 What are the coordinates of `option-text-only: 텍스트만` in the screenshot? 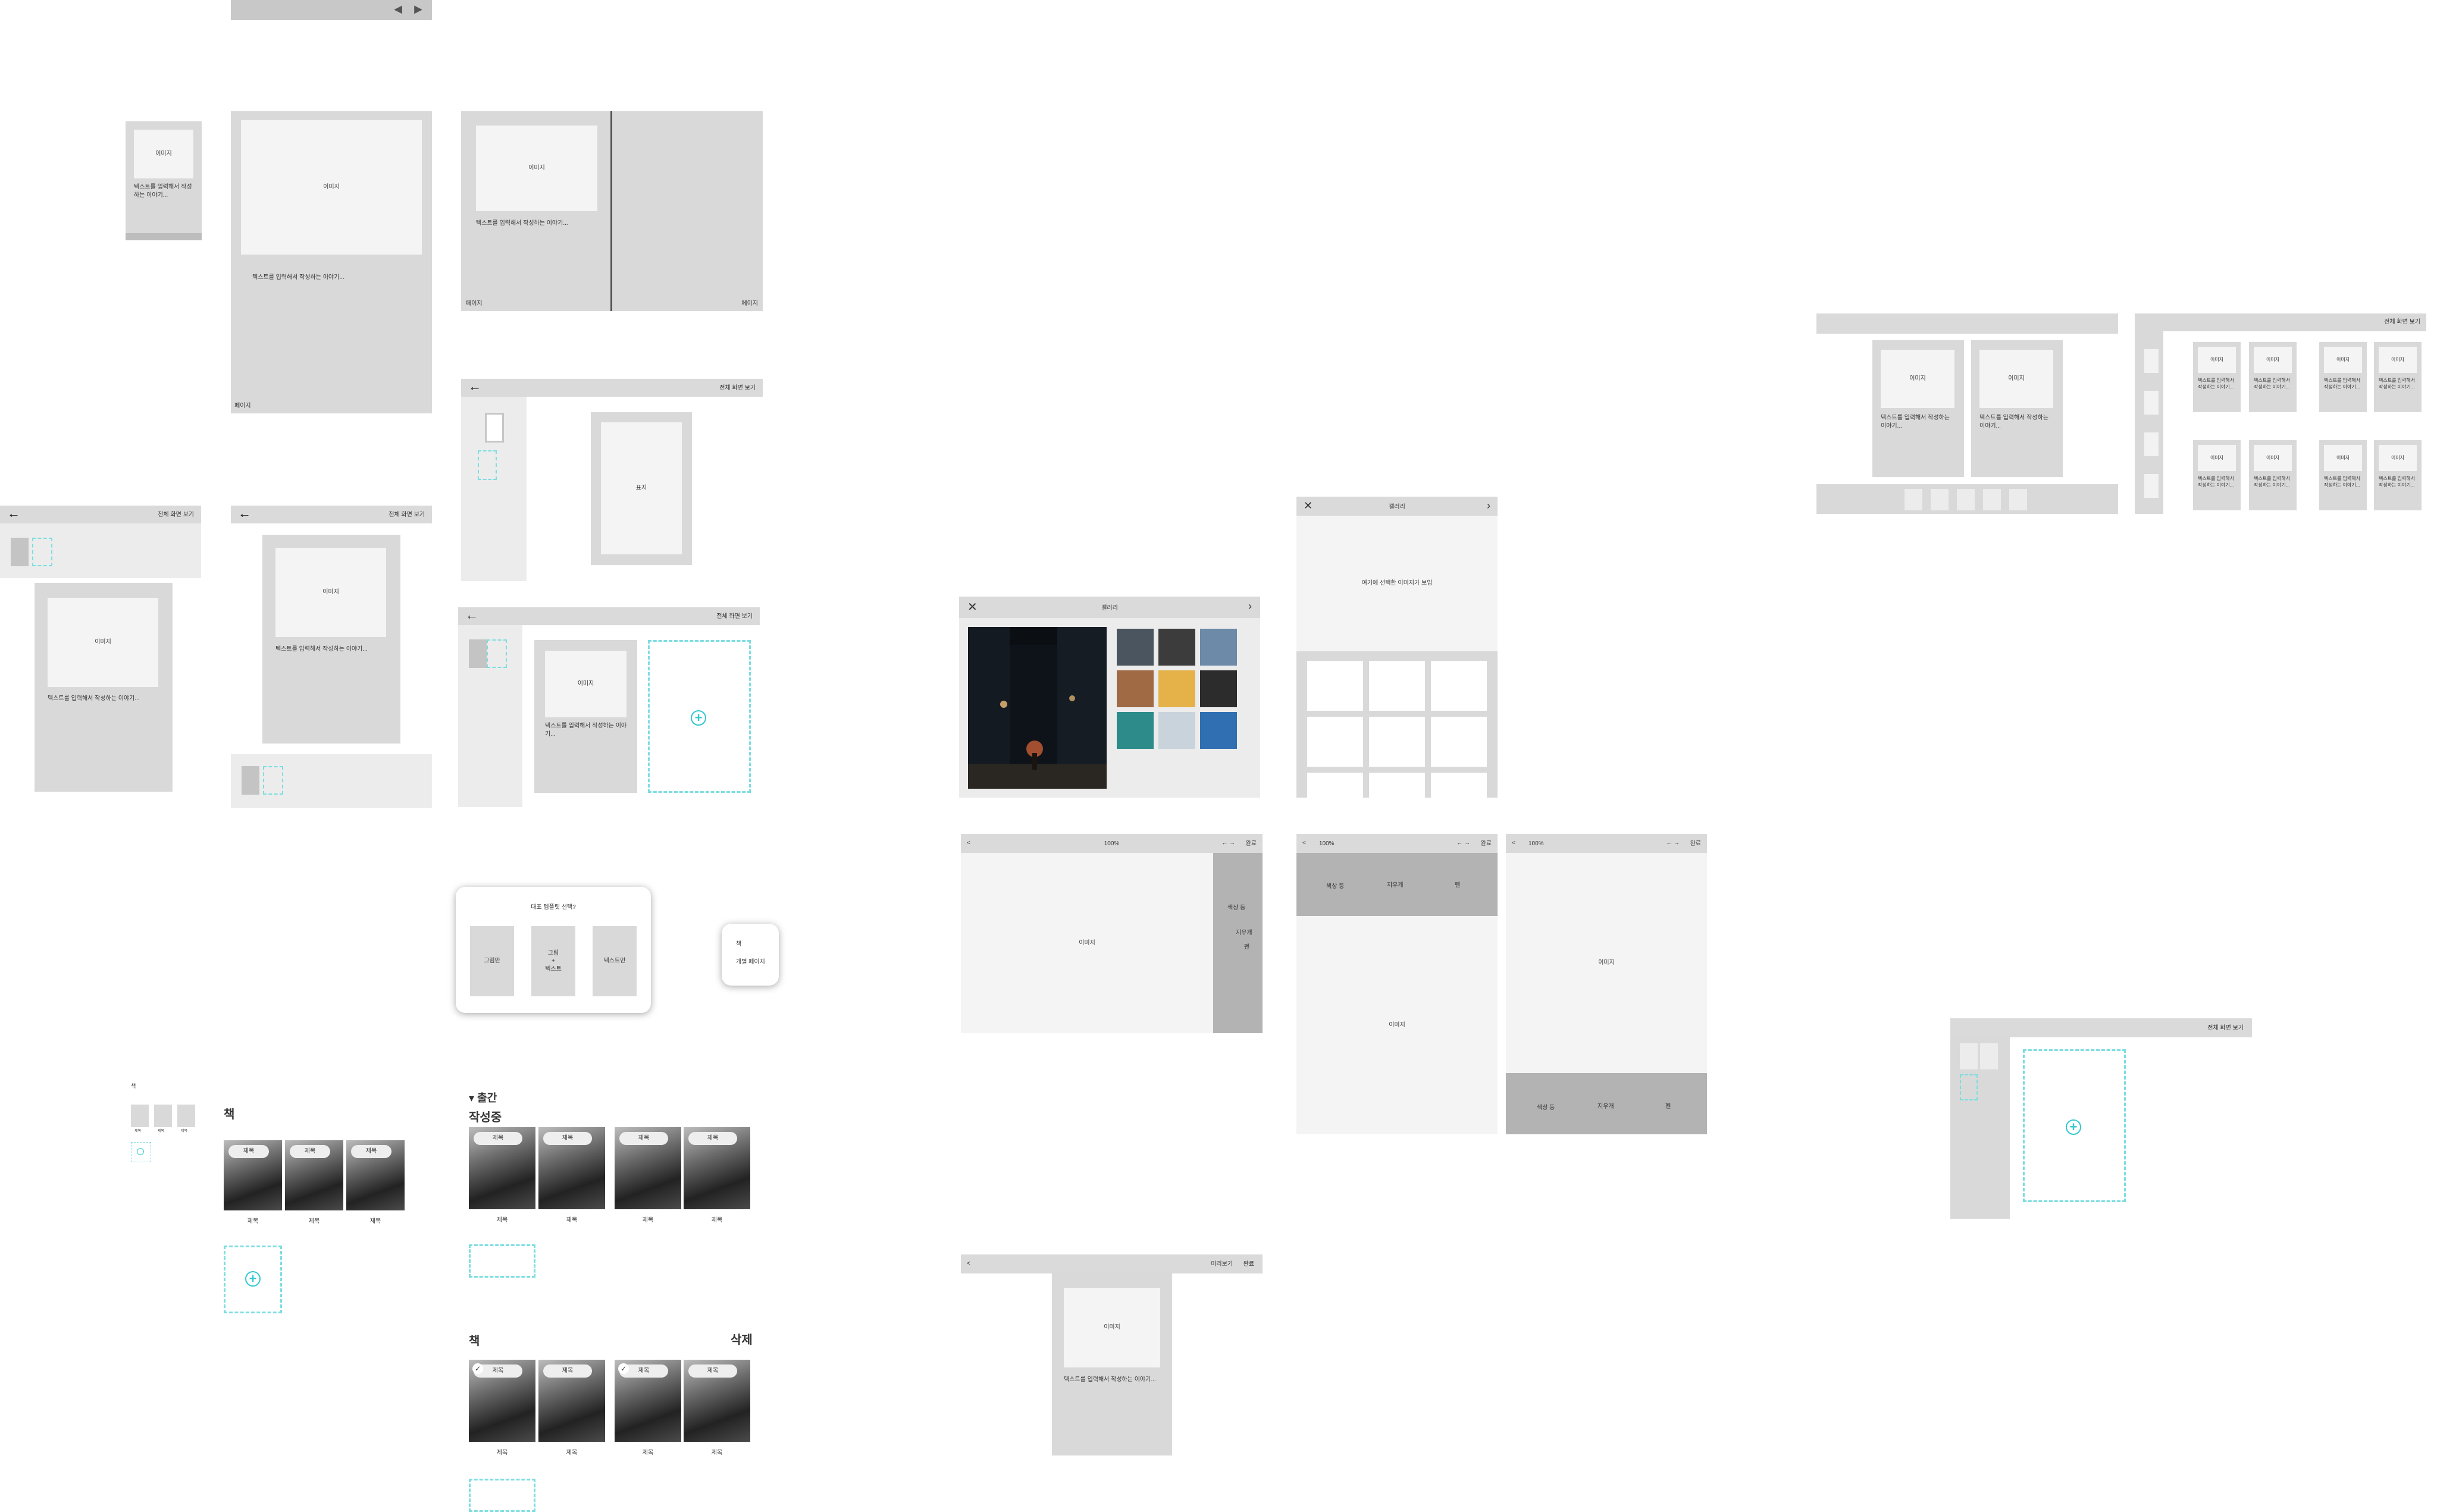 It's located at (615, 961).